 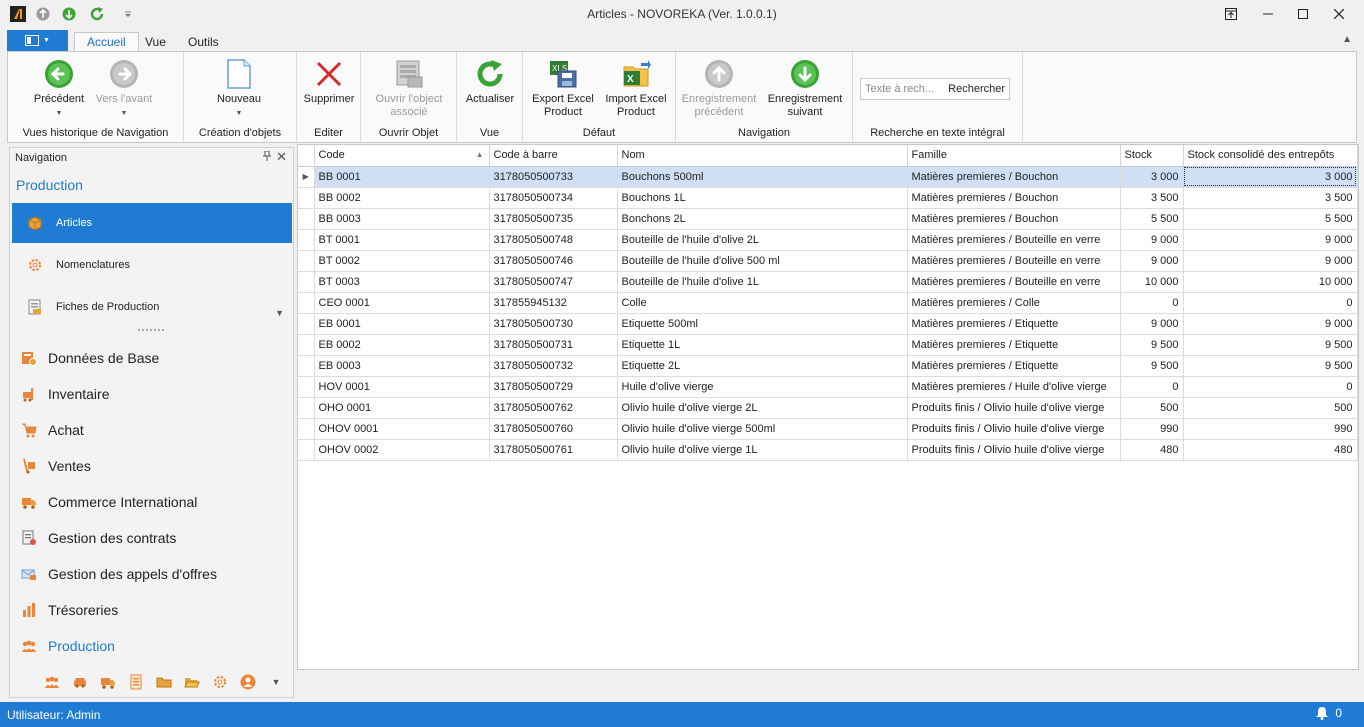 I want to click on folder-open-icon, so click(x=192, y=682).